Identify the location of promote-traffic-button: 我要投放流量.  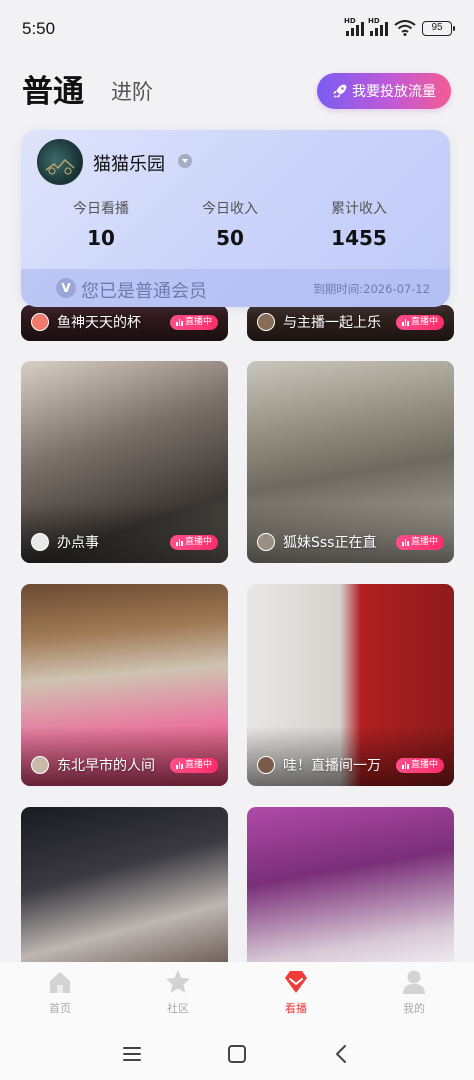
(384, 91).